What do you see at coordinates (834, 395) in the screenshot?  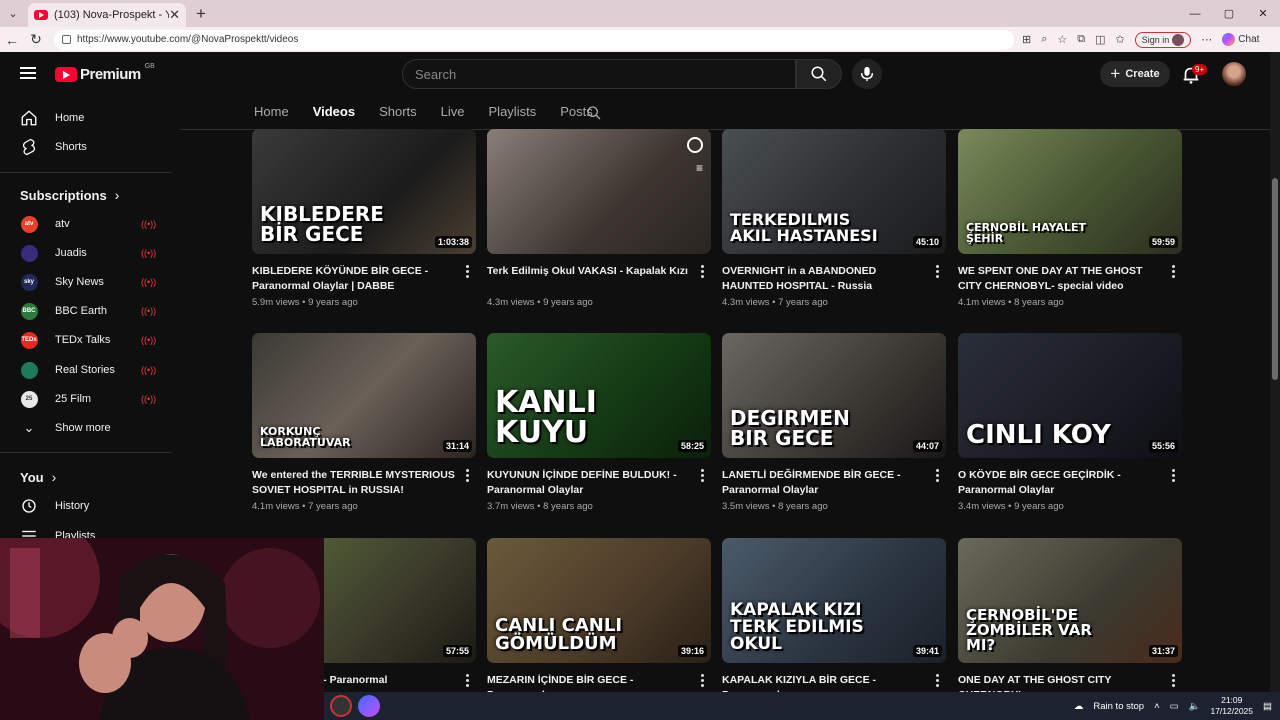 I see `video-thumbnail: DEGIRMEN BIR GECE 44:07` at bounding box center [834, 395].